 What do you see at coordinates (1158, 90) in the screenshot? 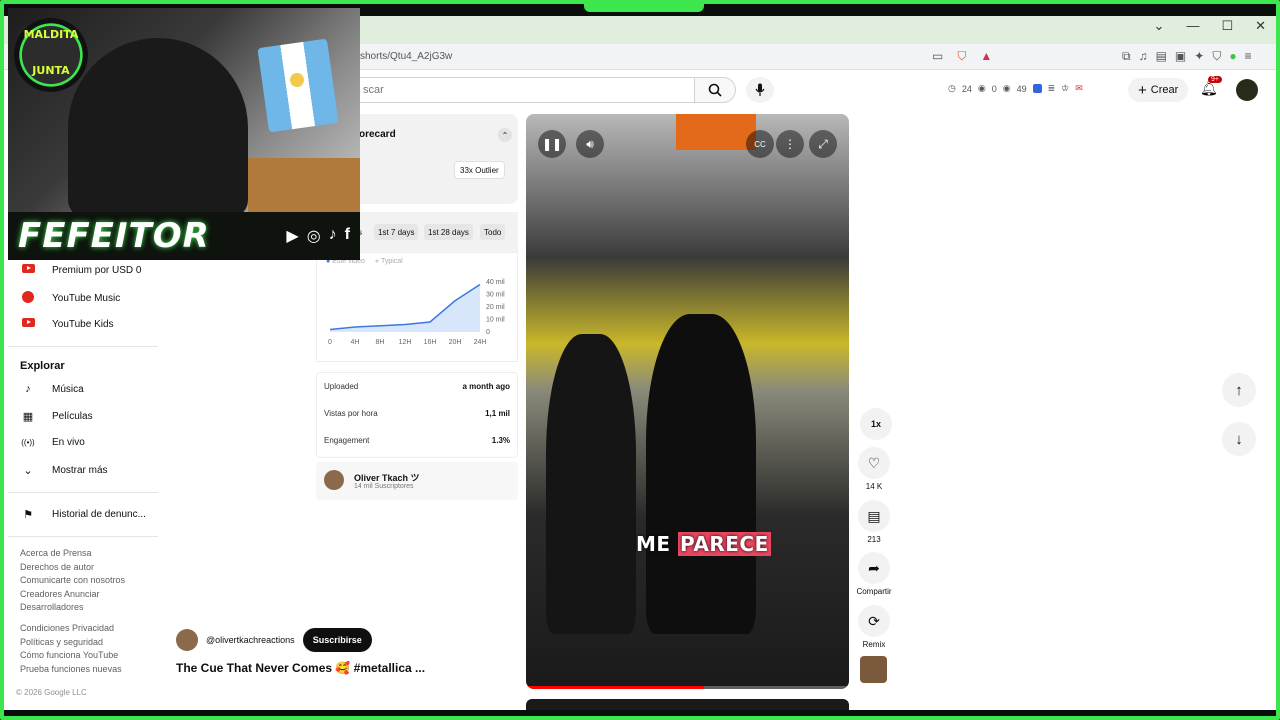
I see `create-button: + Crear` at bounding box center [1158, 90].